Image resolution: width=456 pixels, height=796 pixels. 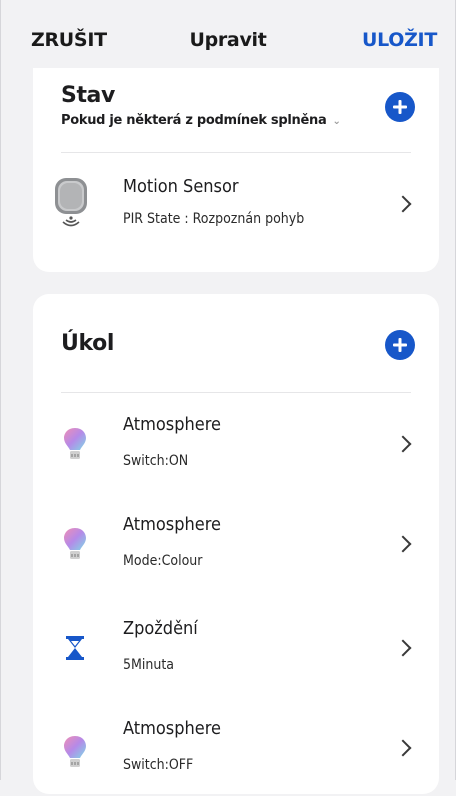 I want to click on condition-item-detail: PIR State : Rozpoznán pohyb, so click(x=214, y=219).